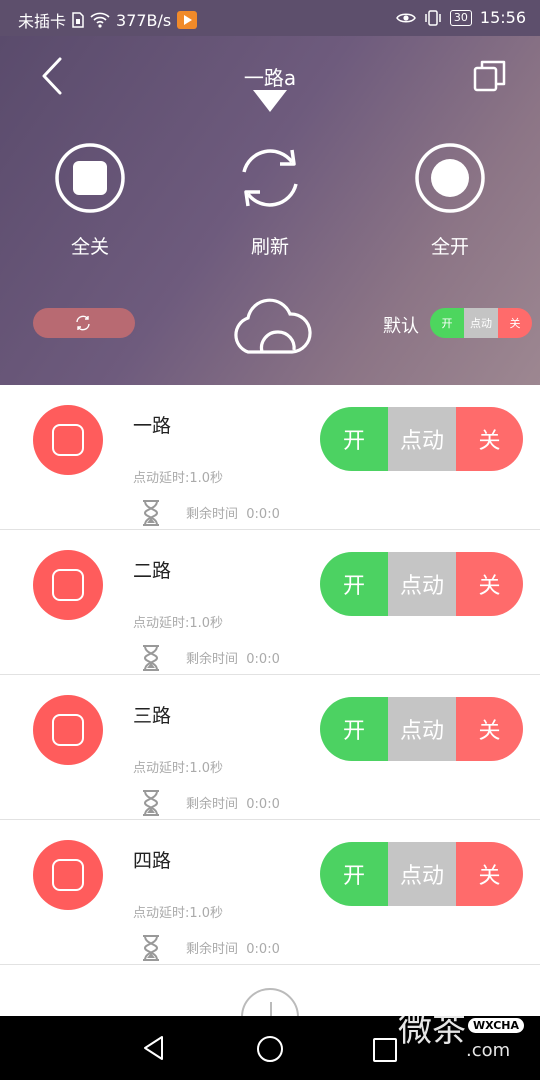 The height and width of the screenshot is (1080, 540). What do you see at coordinates (433, 17) in the screenshot?
I see `vibrate-icon` at bounding box center [433, 17].